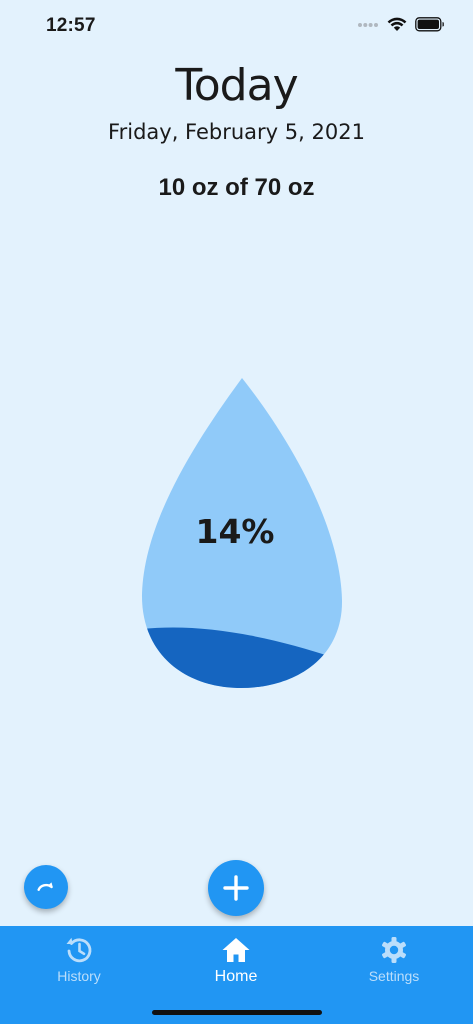 Image resolution: width=473 pixels, height=1024 pixels. I want to click on page-title: Today, so click(236, 85).